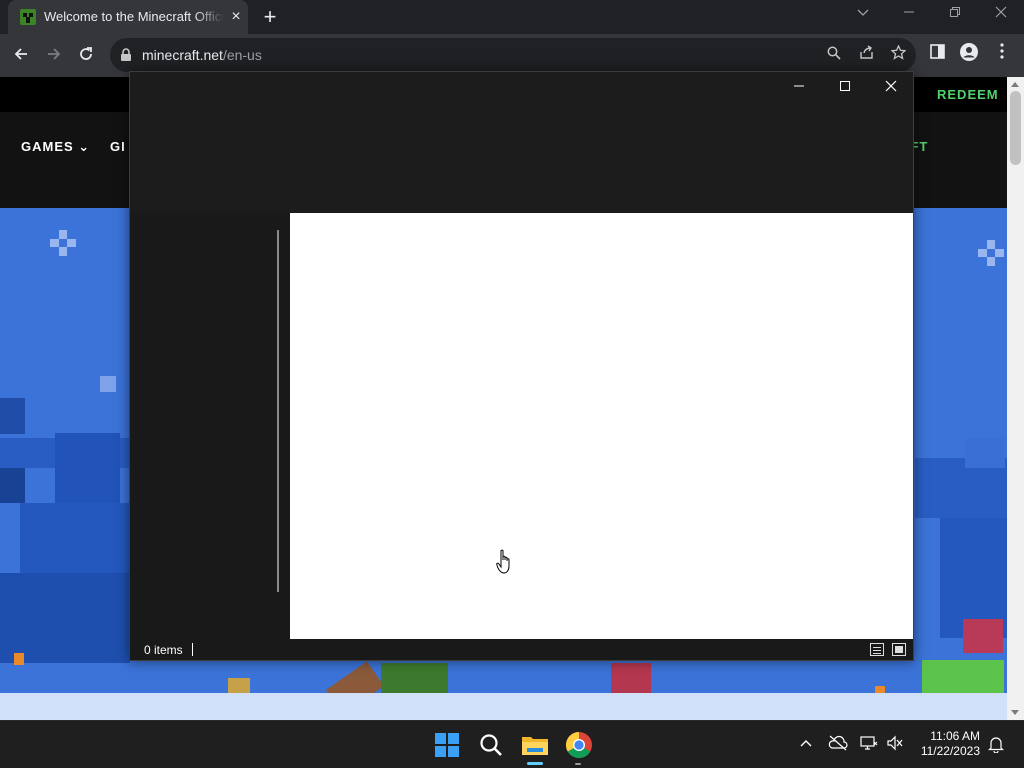 The height and width of the screenshot is (768, 1024). Describe the element at coordinates (845, 88) in the screenshot. I see `explorer-maximize-icon` at that location.